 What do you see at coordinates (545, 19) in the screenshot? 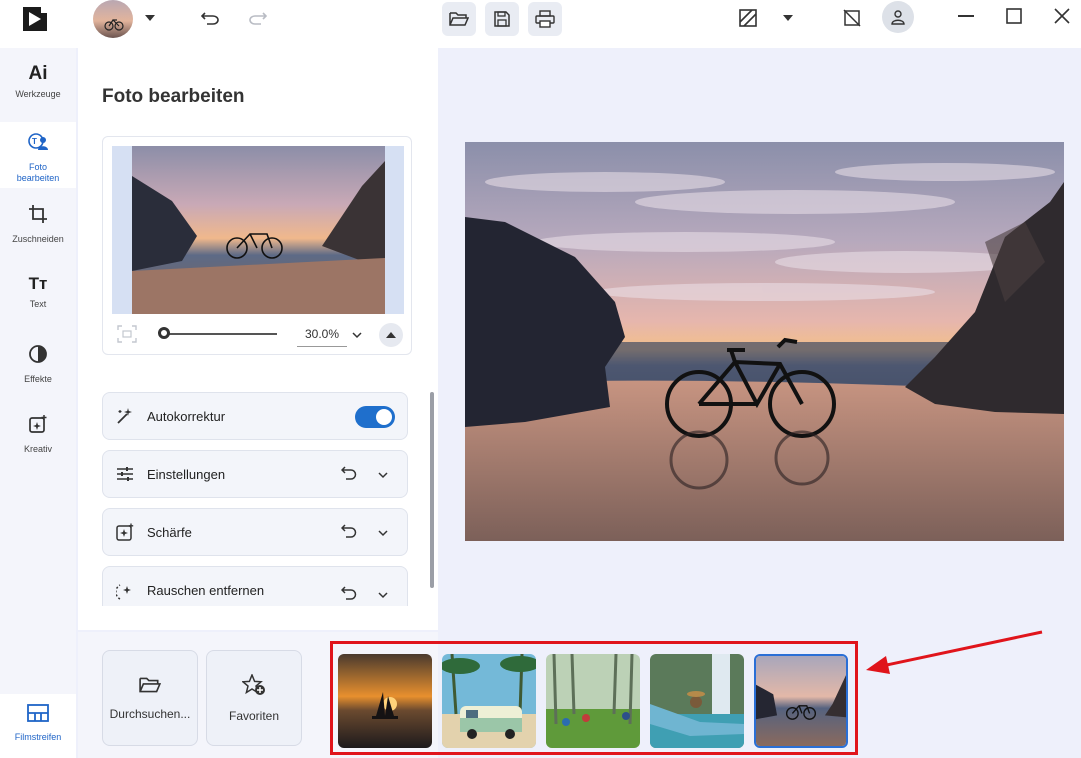
I see `print-icon` at bounding box center [545, 19].